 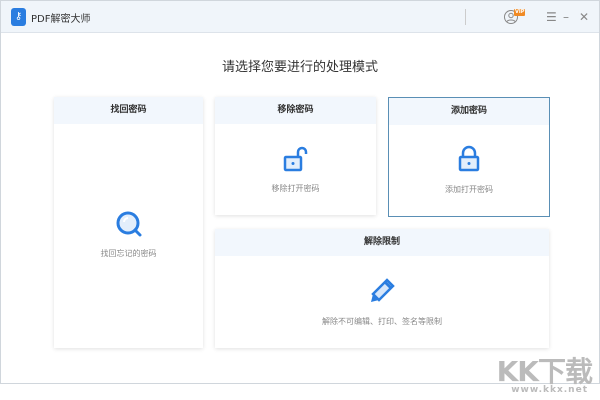 What do you see at coordinates (296, 161) in the screenshot?
I see `unlock-icon` at bounding box center [296, 161].